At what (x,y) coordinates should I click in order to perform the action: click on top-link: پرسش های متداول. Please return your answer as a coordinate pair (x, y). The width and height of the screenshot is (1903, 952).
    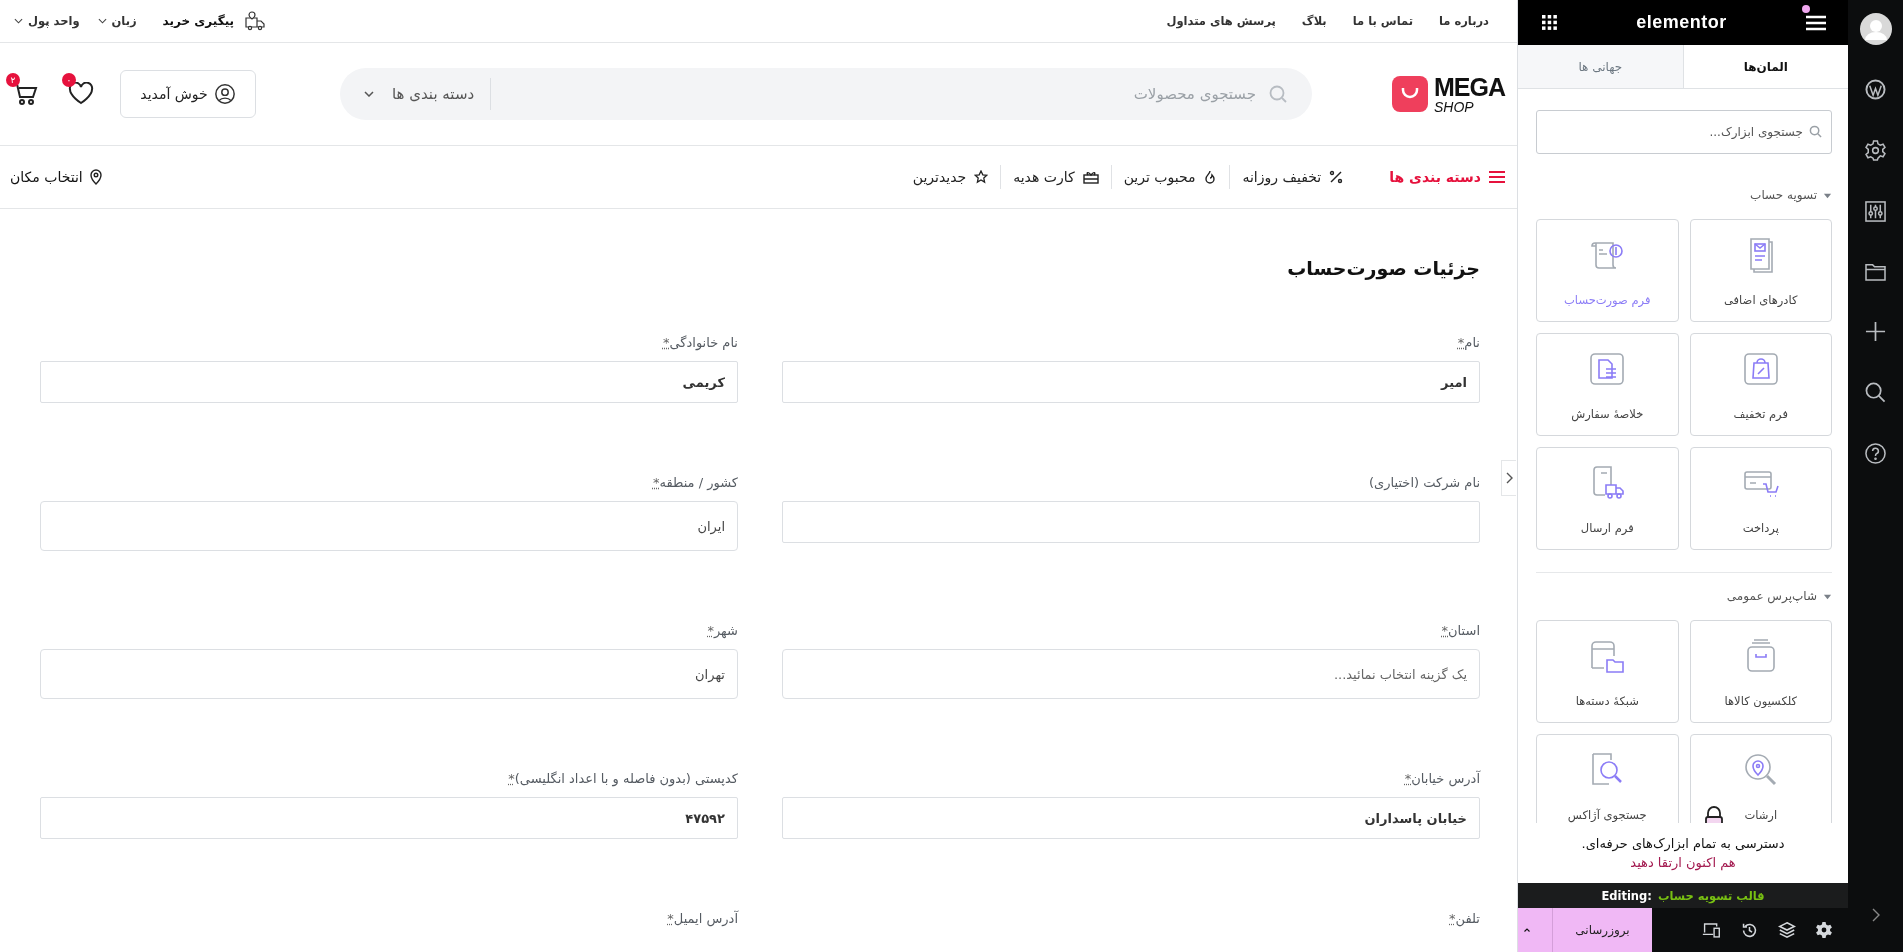
    Looking at the image, I should click on (1221, 21).